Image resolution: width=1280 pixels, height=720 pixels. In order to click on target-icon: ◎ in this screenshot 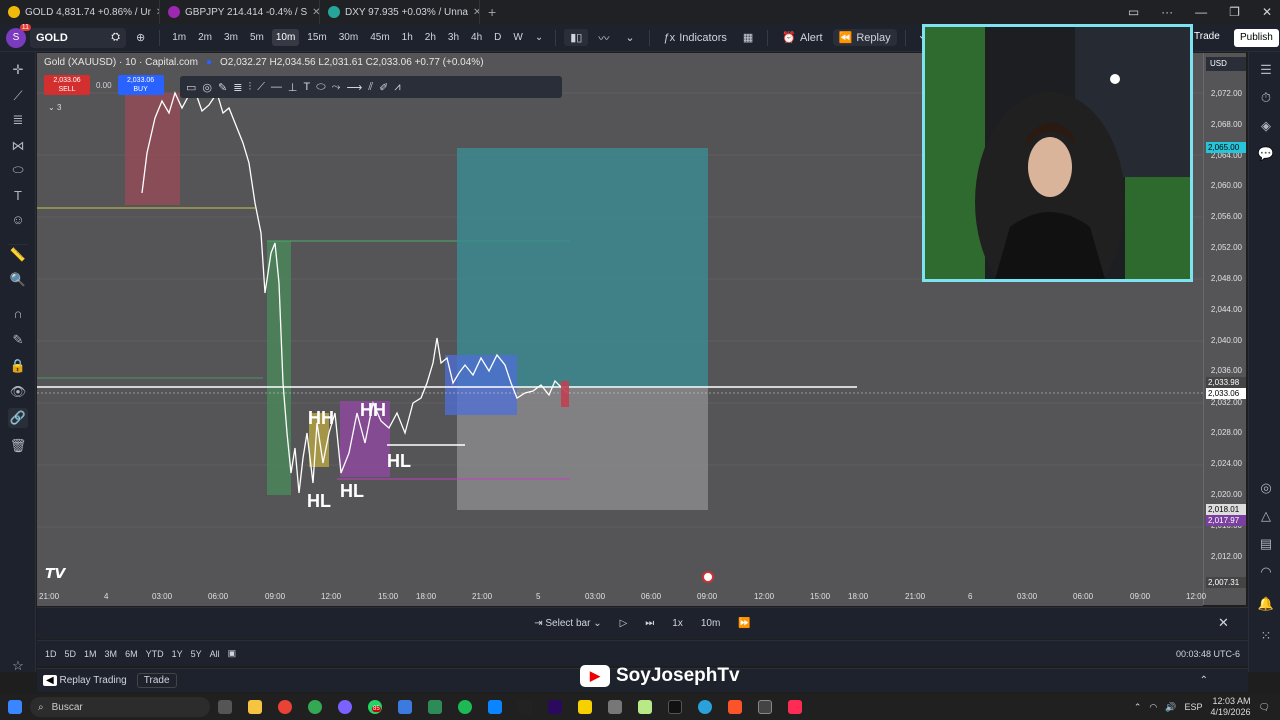, I will do `click(1266, 489)`.